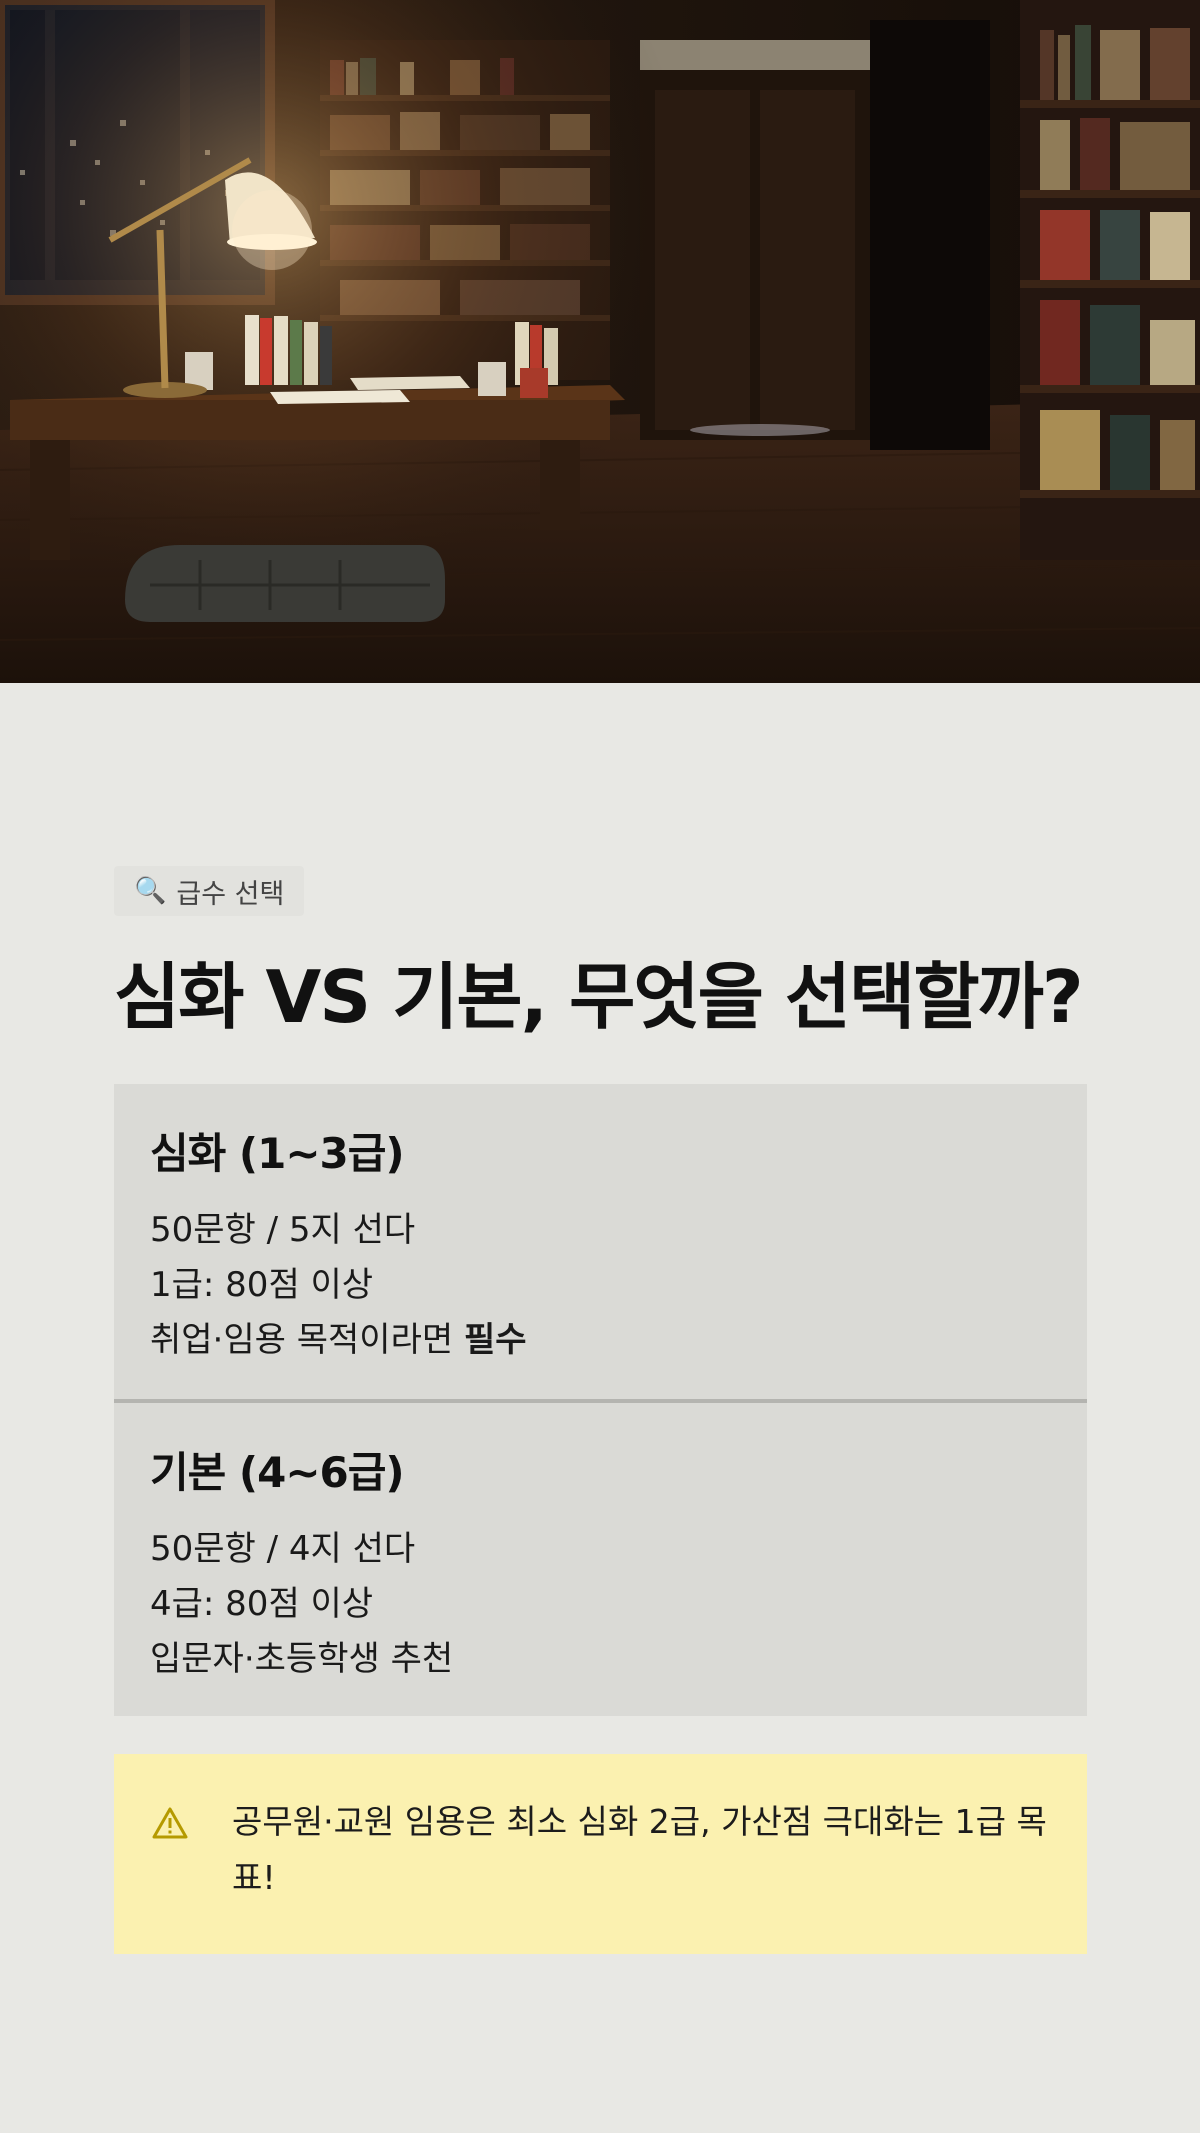  I want to click on card-line-recommendation: 취업·임용 목적이라면 필수, so click(600, 1340).